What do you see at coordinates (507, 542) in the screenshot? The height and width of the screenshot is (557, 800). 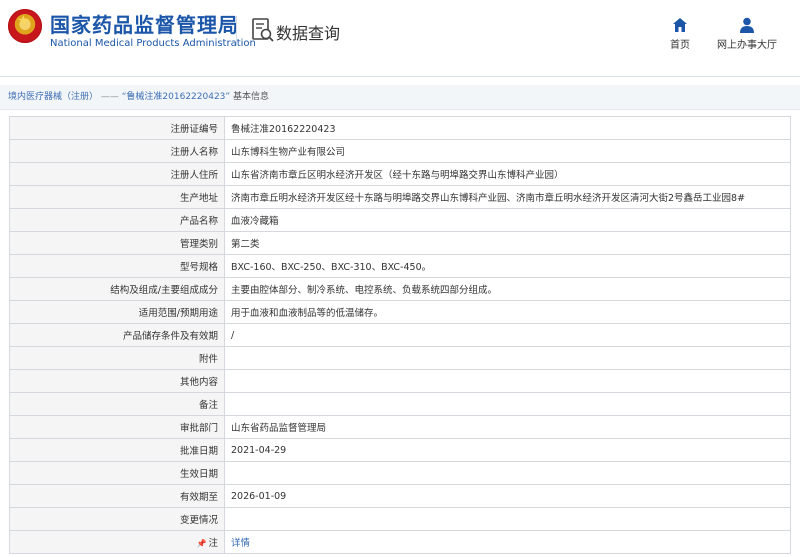 I see `field-value-cell: 详情` at bounding box center [507, 542].